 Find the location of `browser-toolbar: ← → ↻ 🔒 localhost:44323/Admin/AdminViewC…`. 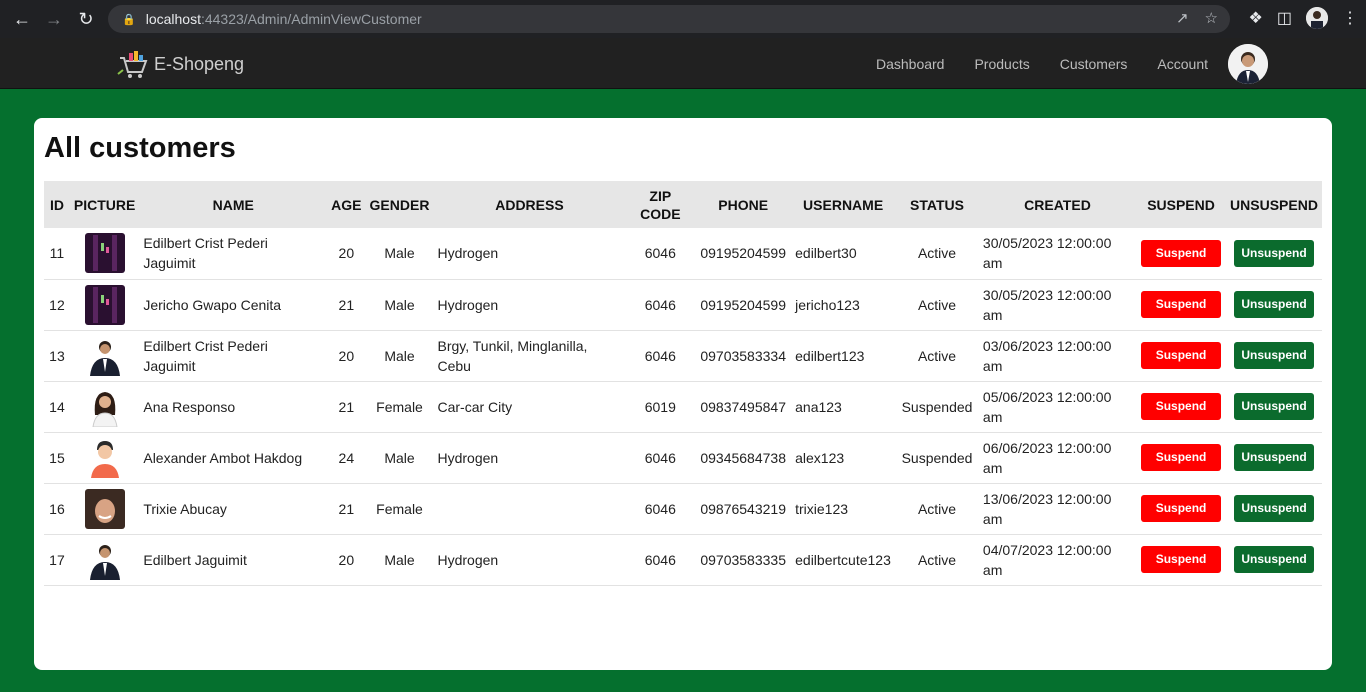

browser-toolbar: ← → ↻ 🔒 localhost:44323/Admin/AdminViewC… is located at coordinates (683, 19).